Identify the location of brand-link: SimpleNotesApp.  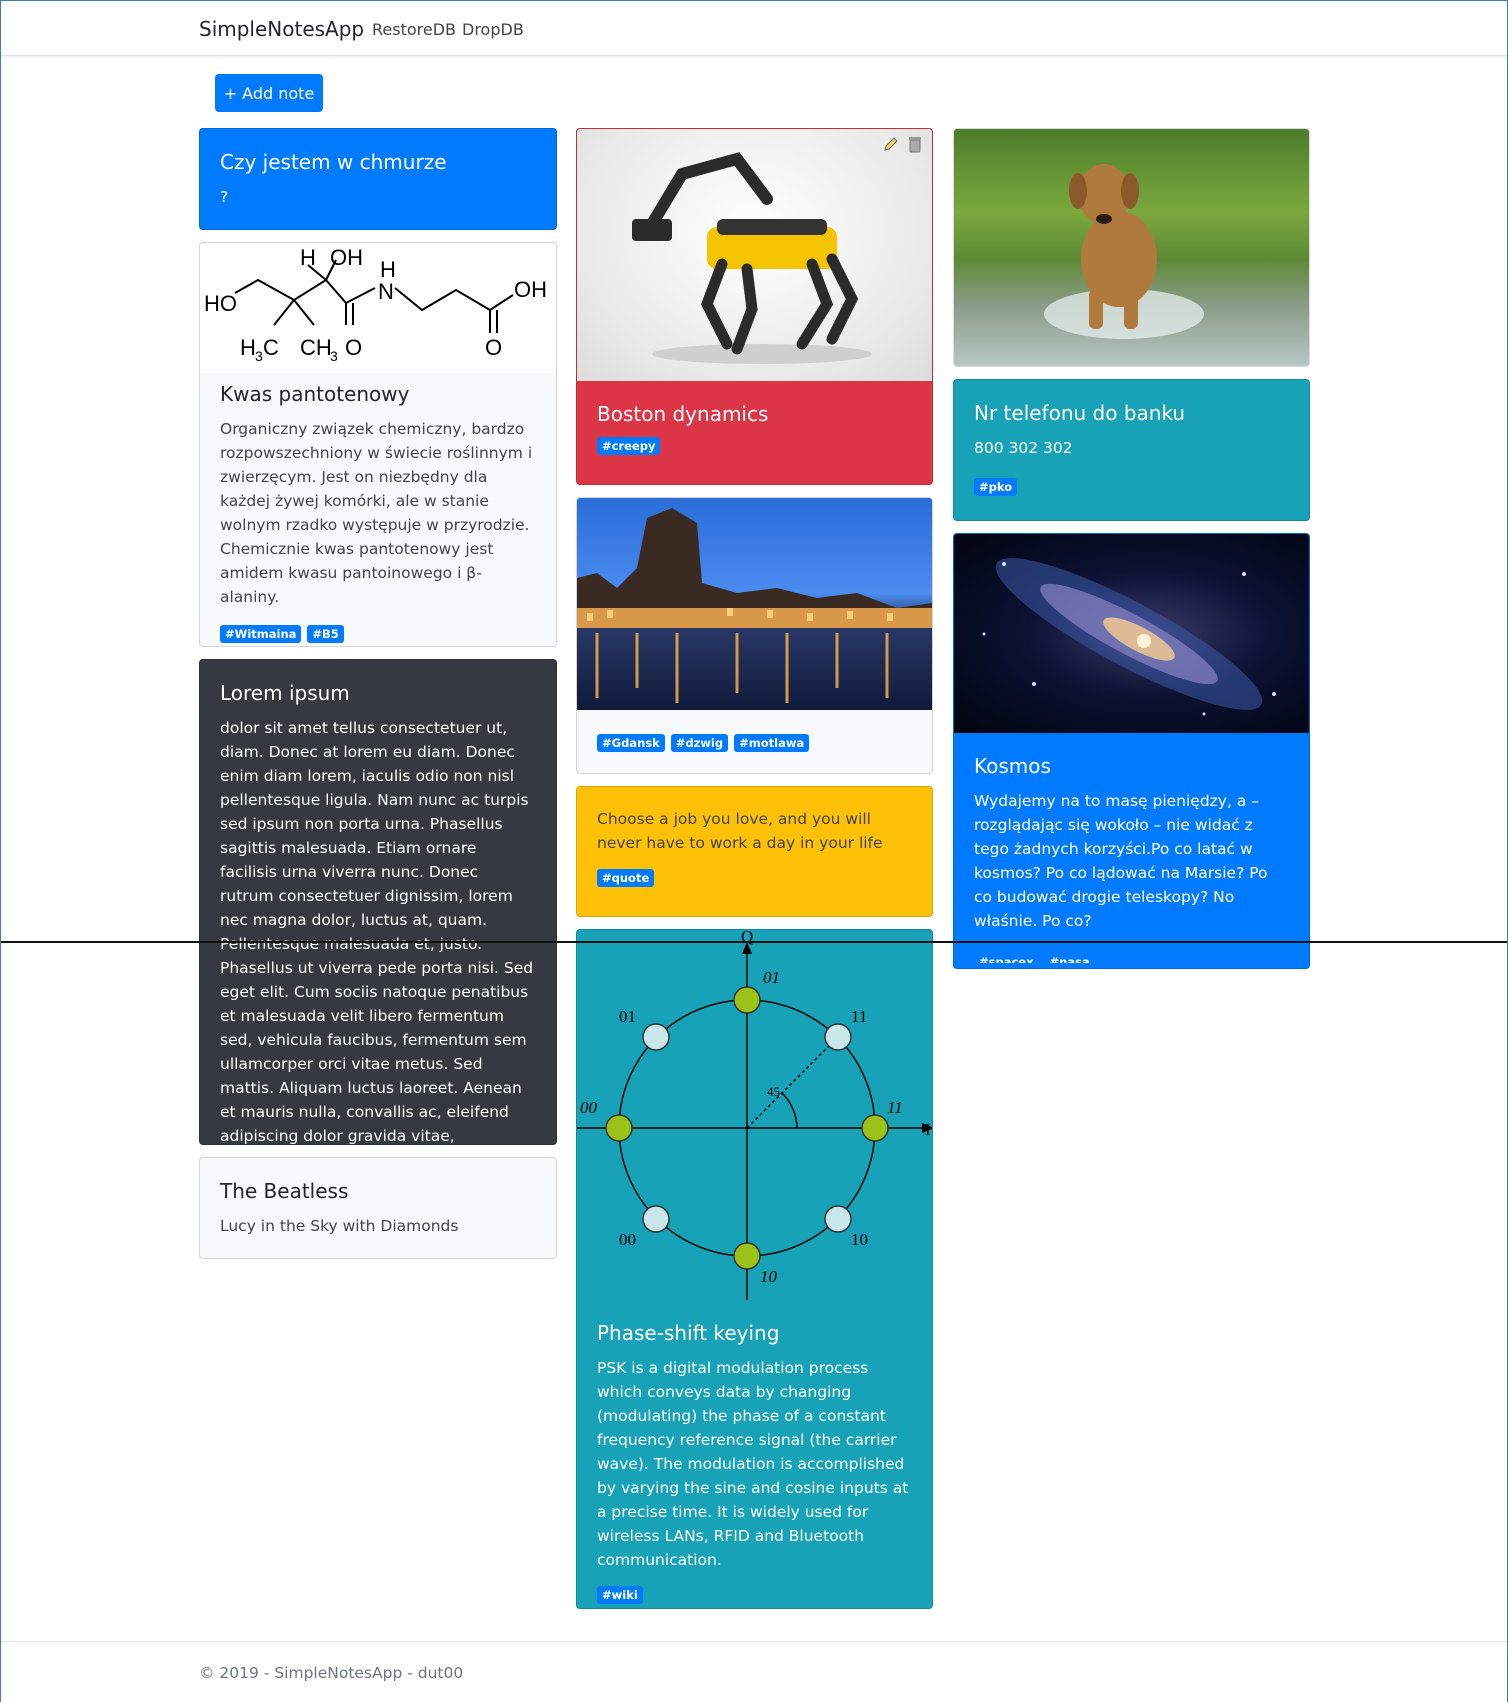
(281, 29).